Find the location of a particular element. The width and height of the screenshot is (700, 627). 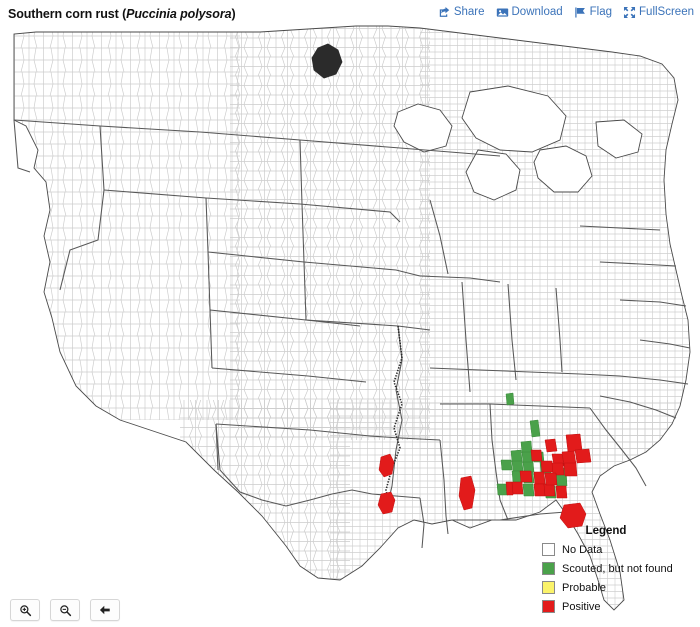

legend-label-positive: Positive is located at coordinates (581, 606).